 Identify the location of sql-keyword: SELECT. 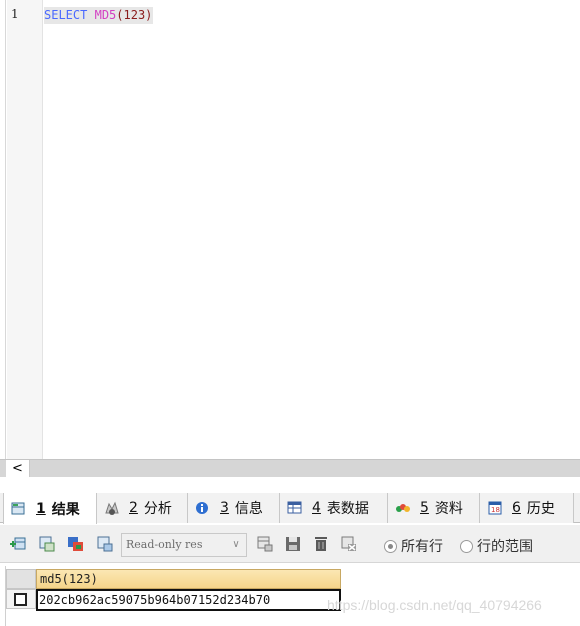
(66, 15).